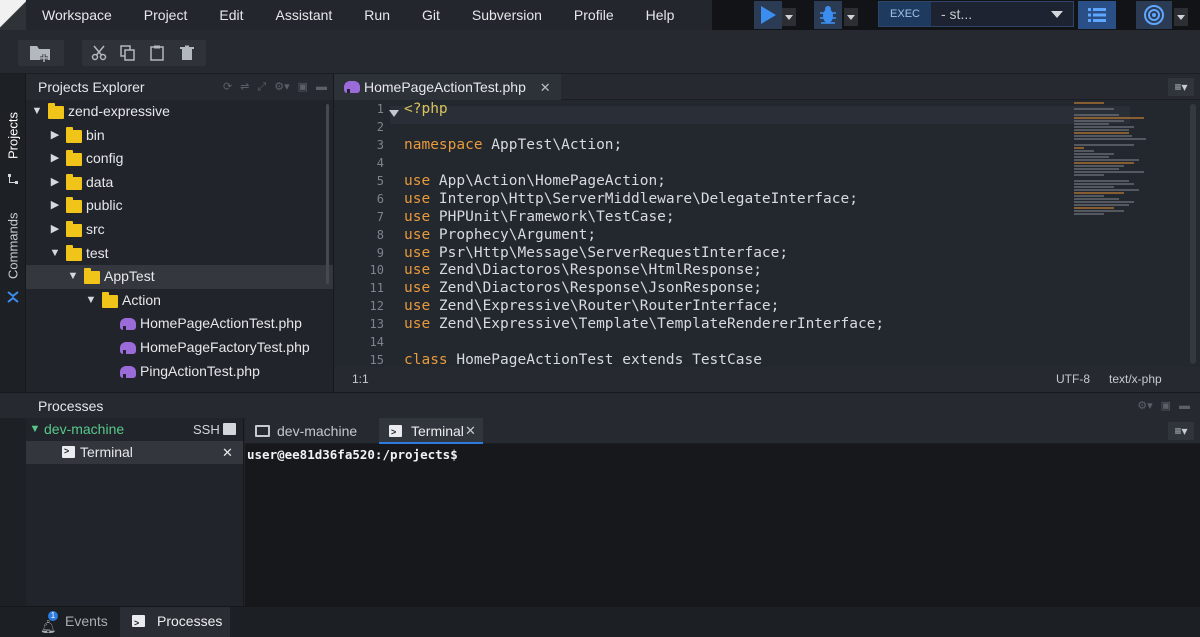 Image resolution: width=1200 pixels, height=637 pixels. What do you see at coordinates (13, 178) in the screenshot?
I see `project-structure-icon` at bounding box center [13, 178].